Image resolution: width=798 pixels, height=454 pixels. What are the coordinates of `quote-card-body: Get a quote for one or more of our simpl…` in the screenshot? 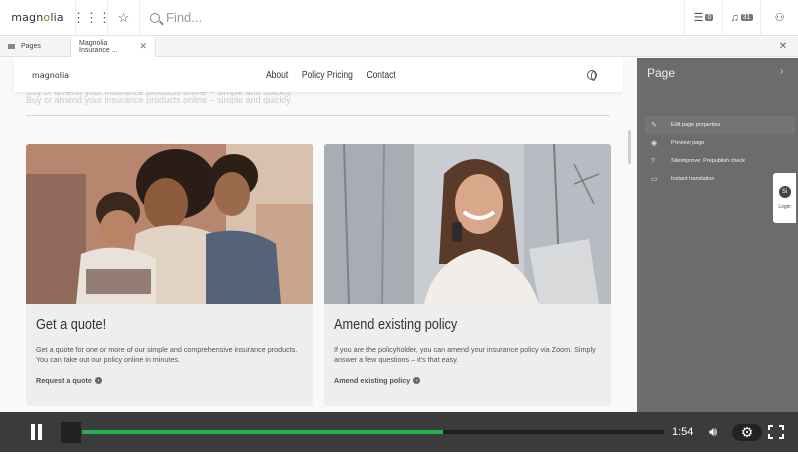 It's located at (167, 354).